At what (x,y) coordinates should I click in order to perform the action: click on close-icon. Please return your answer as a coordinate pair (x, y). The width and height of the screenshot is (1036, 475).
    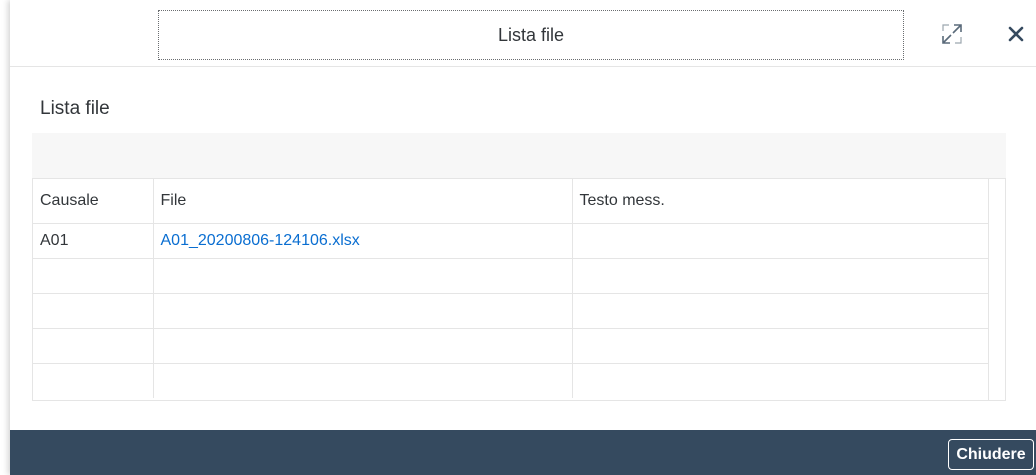
    Looking at the image, I should click on (1016, 34).